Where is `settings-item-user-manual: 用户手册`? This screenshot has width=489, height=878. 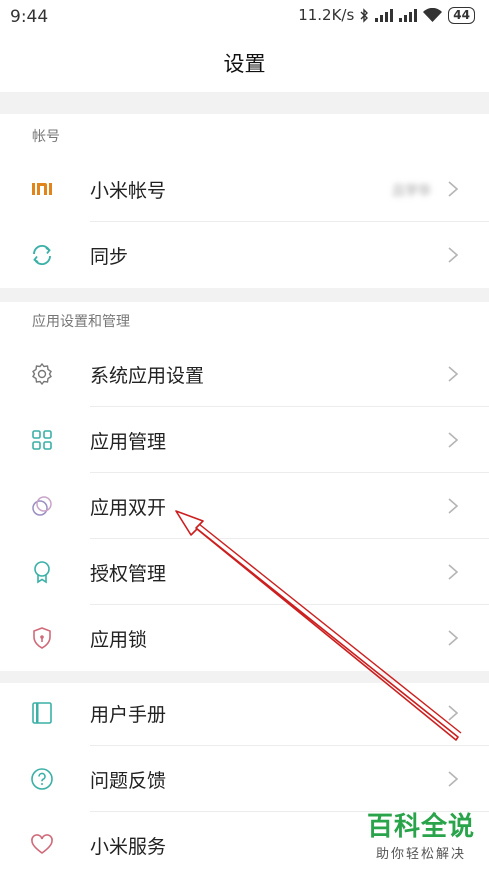
settings-item-user-manual: 用户手册 is located at coordinates (244, 713).